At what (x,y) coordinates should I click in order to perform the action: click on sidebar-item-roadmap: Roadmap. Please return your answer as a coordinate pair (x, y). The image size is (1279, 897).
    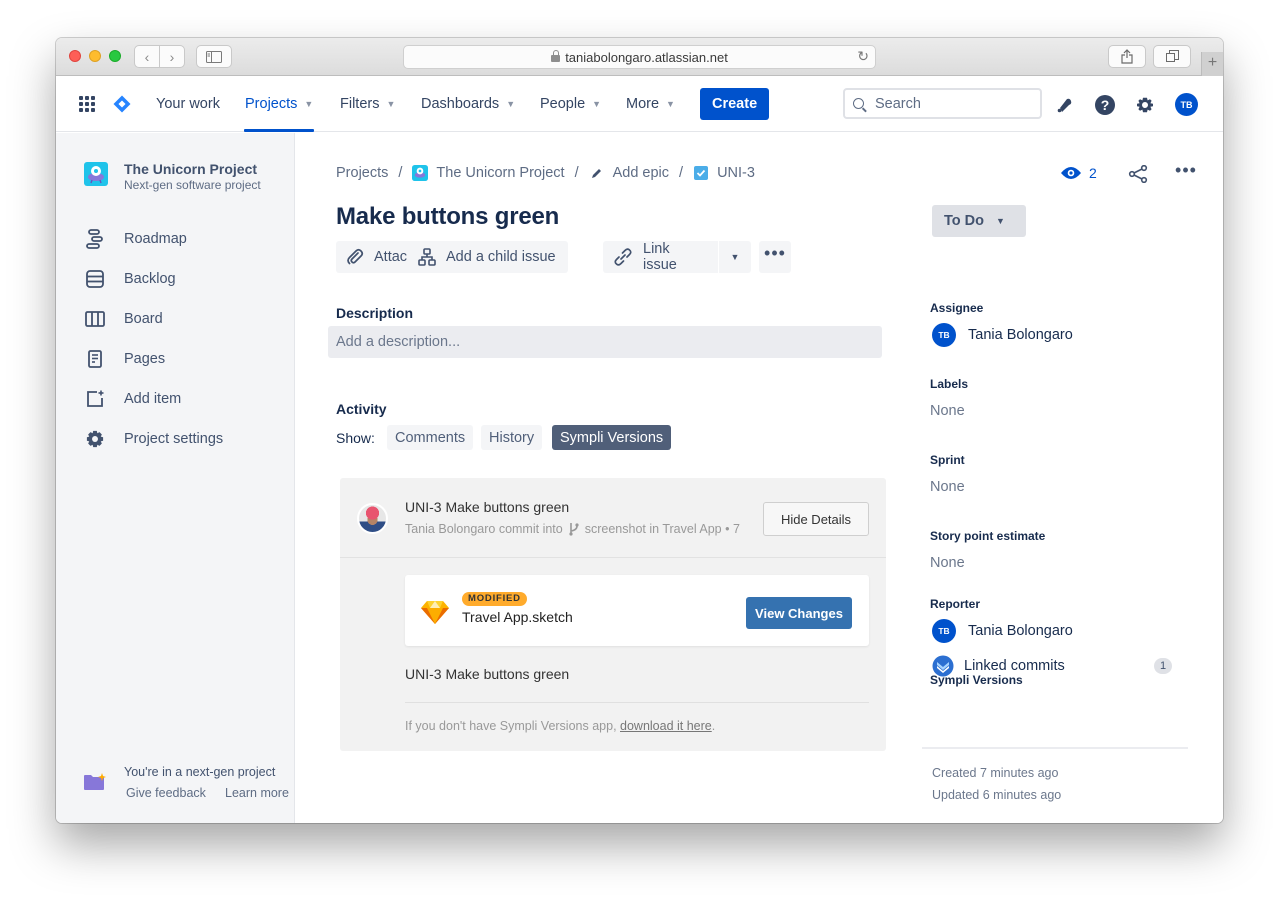
    Looking at the image, I should click on (184, 239).